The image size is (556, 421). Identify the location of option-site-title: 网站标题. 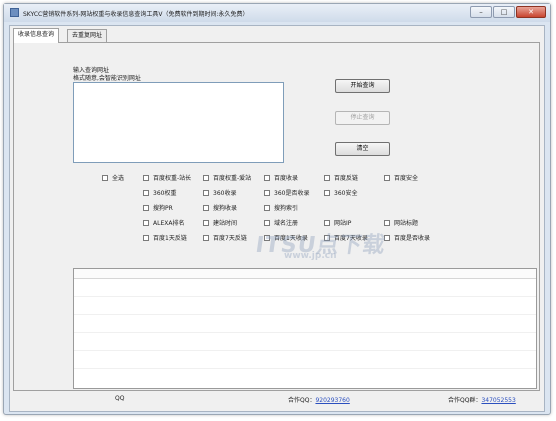
(401, 224).